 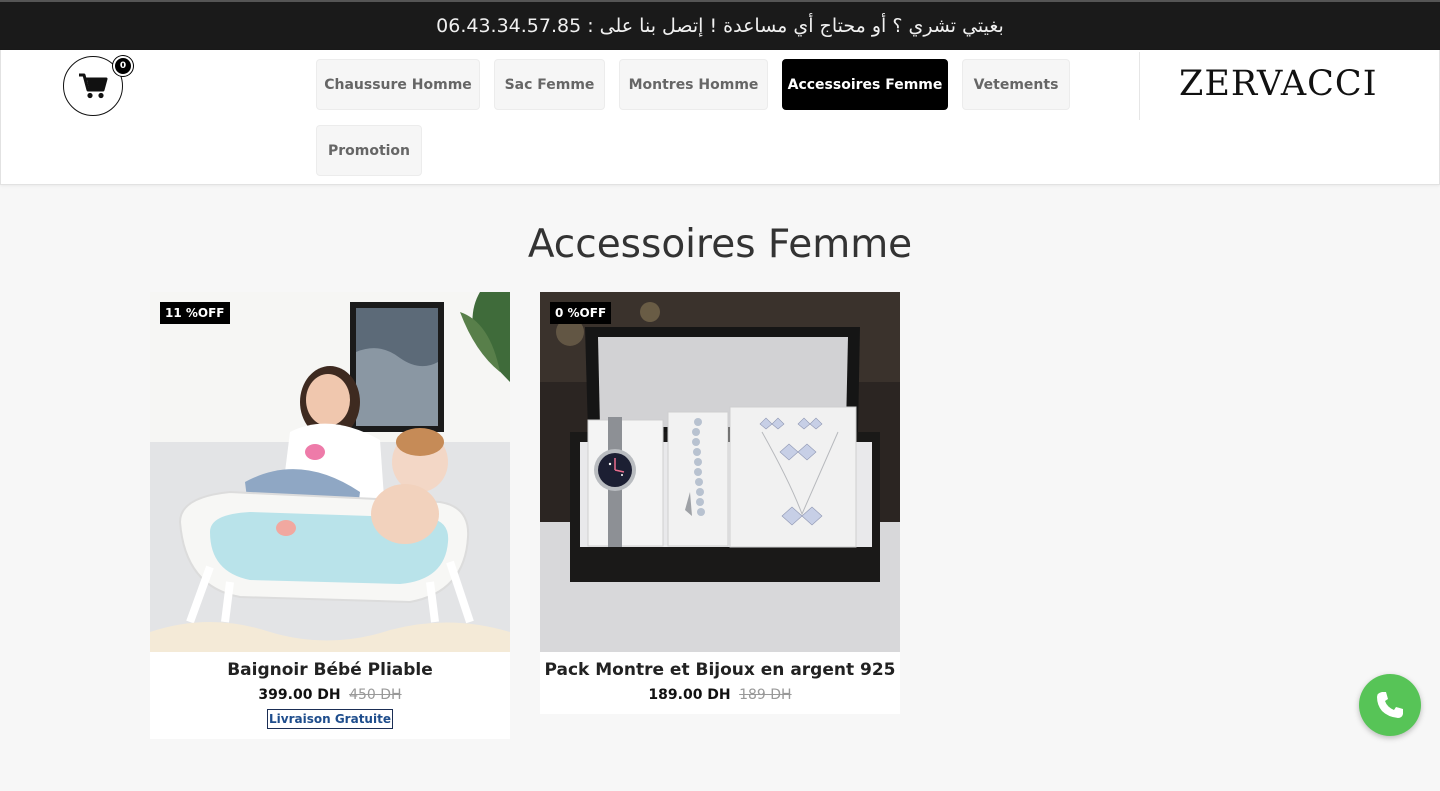 I want to click on product-prices: 399.00 DH 450 DH, so click(x=330, y=695).